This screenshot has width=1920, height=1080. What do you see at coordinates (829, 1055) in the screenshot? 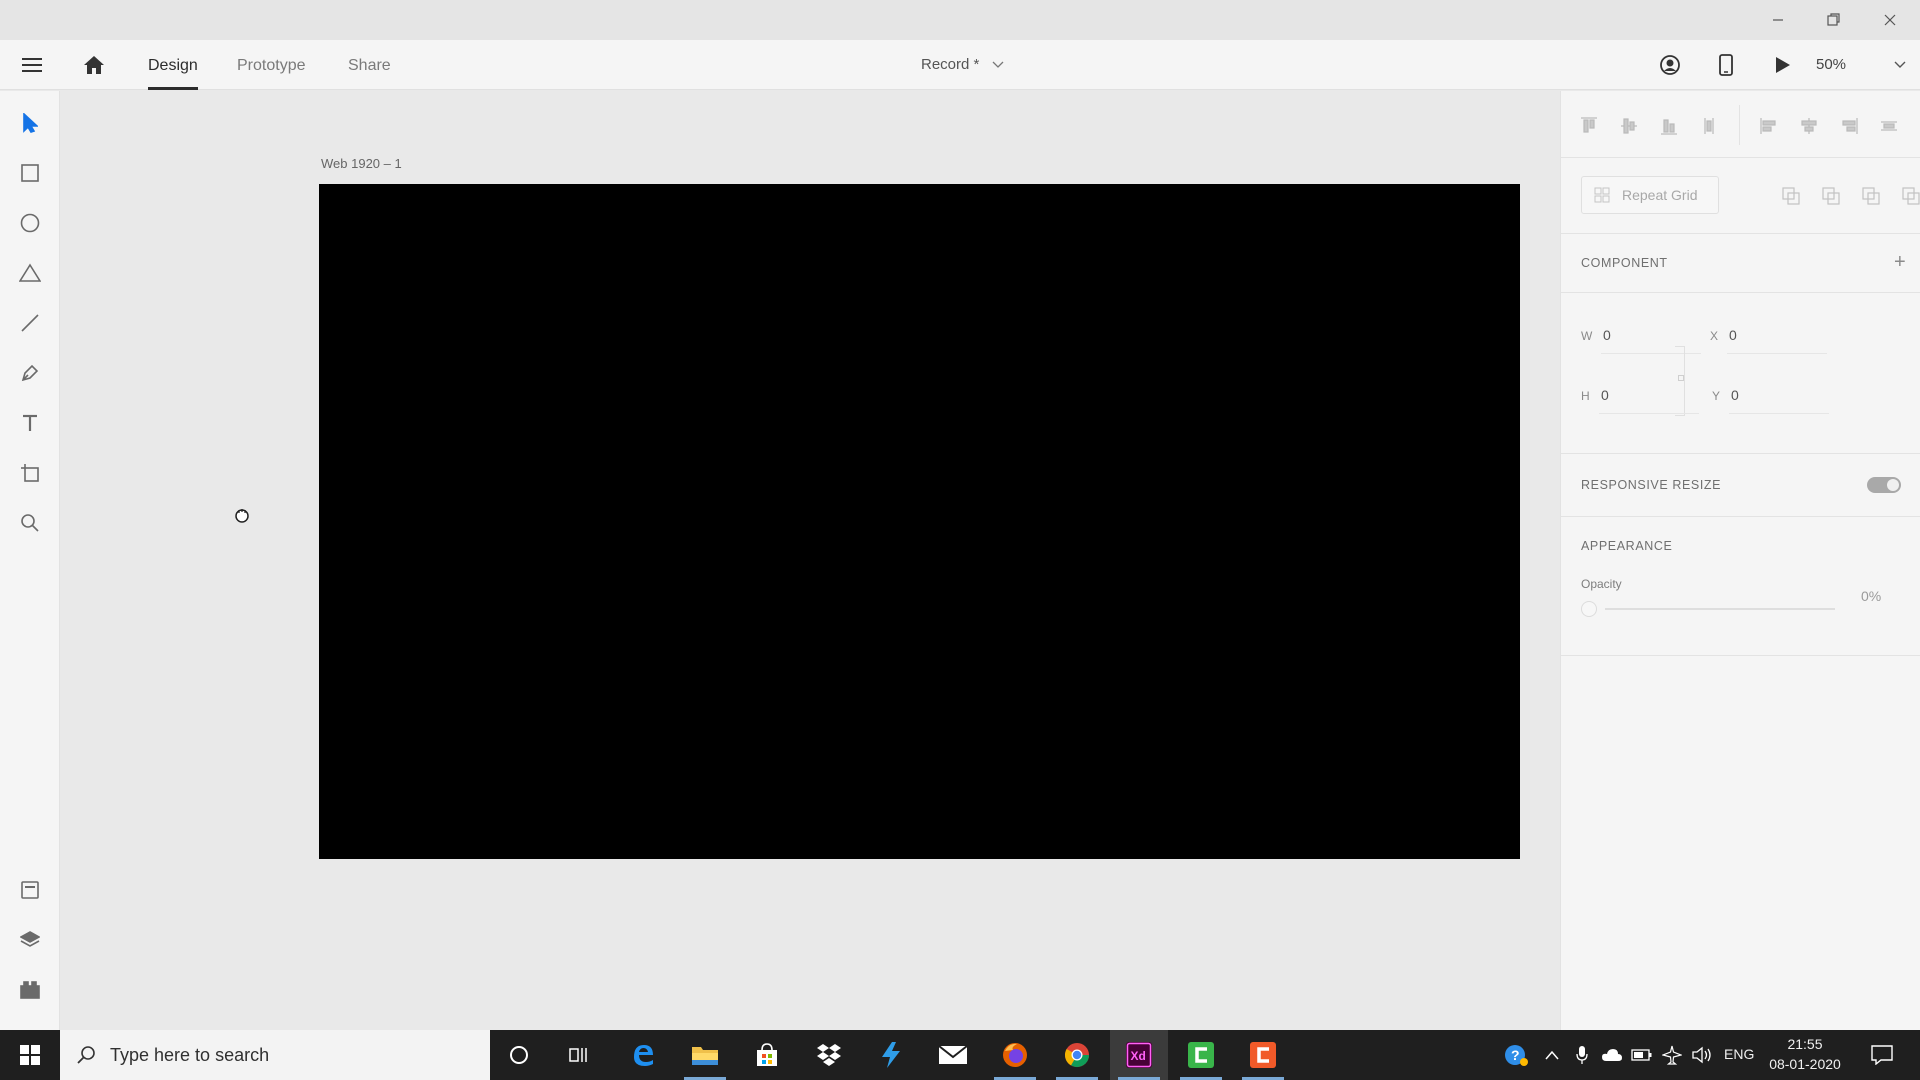
I see `dropbox-taskbar-button` at bounding box center [829, 1055].